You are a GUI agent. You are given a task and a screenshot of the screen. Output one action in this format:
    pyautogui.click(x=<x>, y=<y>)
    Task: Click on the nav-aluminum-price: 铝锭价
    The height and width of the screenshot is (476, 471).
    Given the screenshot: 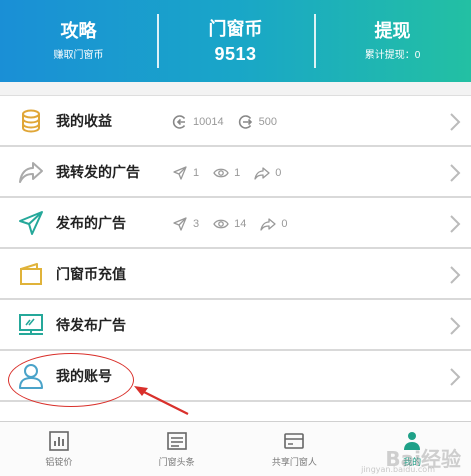 What is the action you would take?
    pyautogui.click(x=59, y=449)
    